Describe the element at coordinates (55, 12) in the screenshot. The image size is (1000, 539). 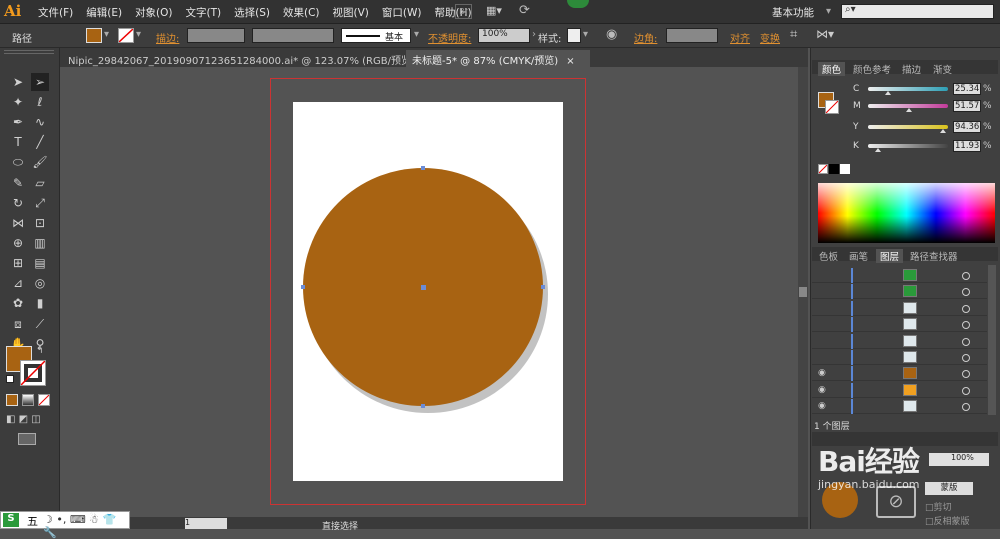
I see `menu-file: 文件(F)` at that location.